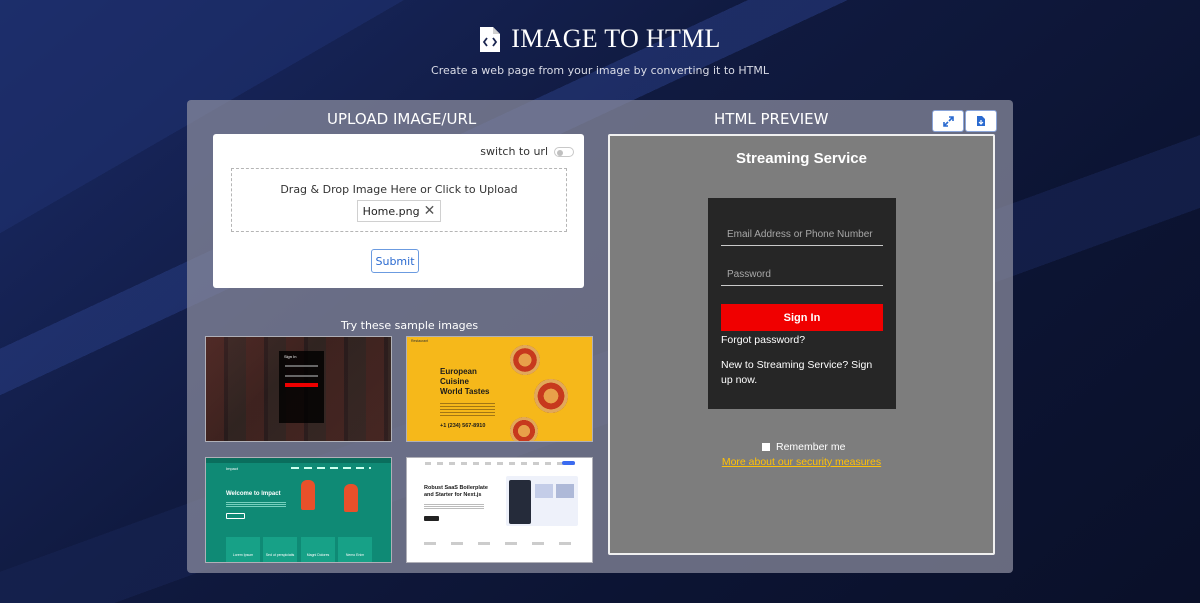 This screenshot has height=603, width=1200. I want to click on samples-label: Try these sample images, so click(410, 325).